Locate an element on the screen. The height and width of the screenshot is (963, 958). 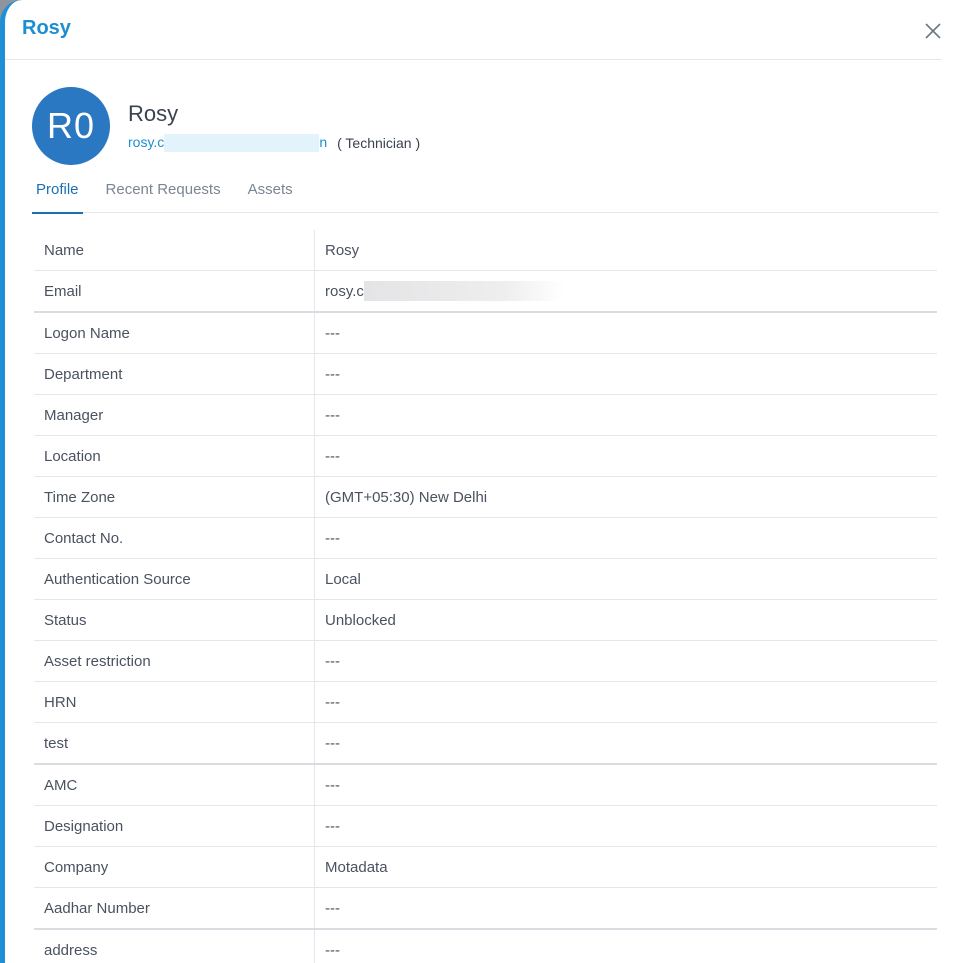
table-row: test --- is located at coordinates (485, 744).